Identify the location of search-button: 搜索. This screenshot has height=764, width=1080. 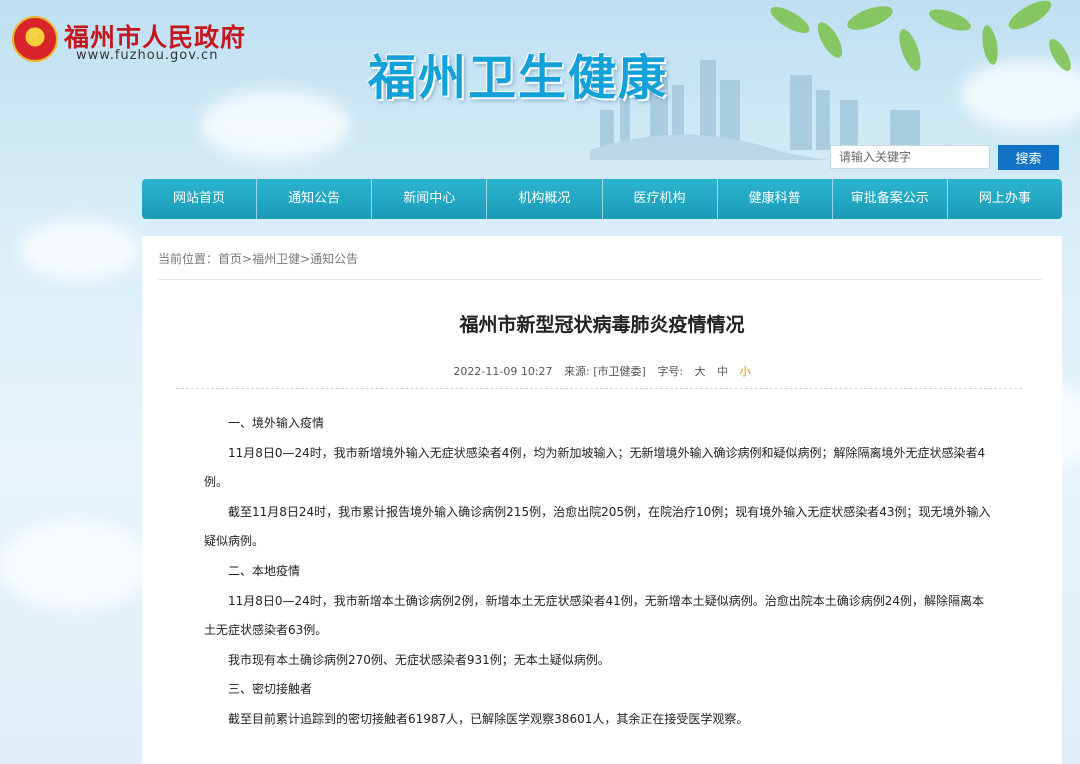
(1028, 157).